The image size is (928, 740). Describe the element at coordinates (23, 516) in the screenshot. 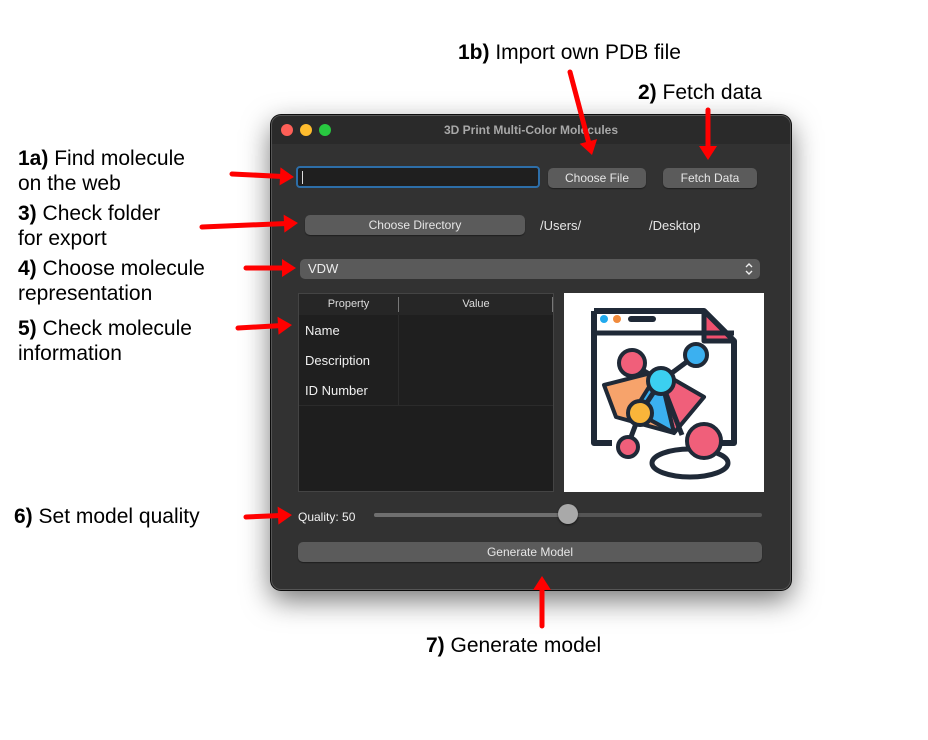

I see `annotation-6-number: 6)` at that location.